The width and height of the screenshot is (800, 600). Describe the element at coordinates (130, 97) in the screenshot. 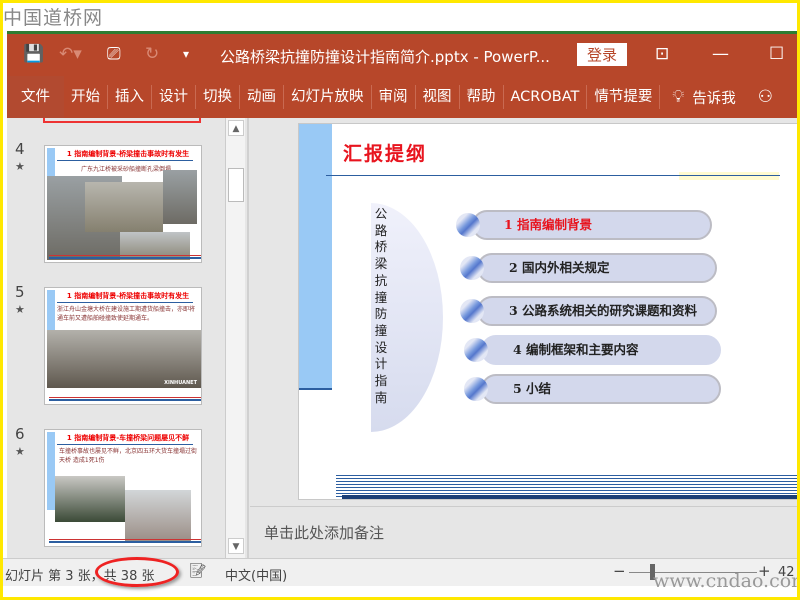

I see `tab-insert: 插入` at that location.